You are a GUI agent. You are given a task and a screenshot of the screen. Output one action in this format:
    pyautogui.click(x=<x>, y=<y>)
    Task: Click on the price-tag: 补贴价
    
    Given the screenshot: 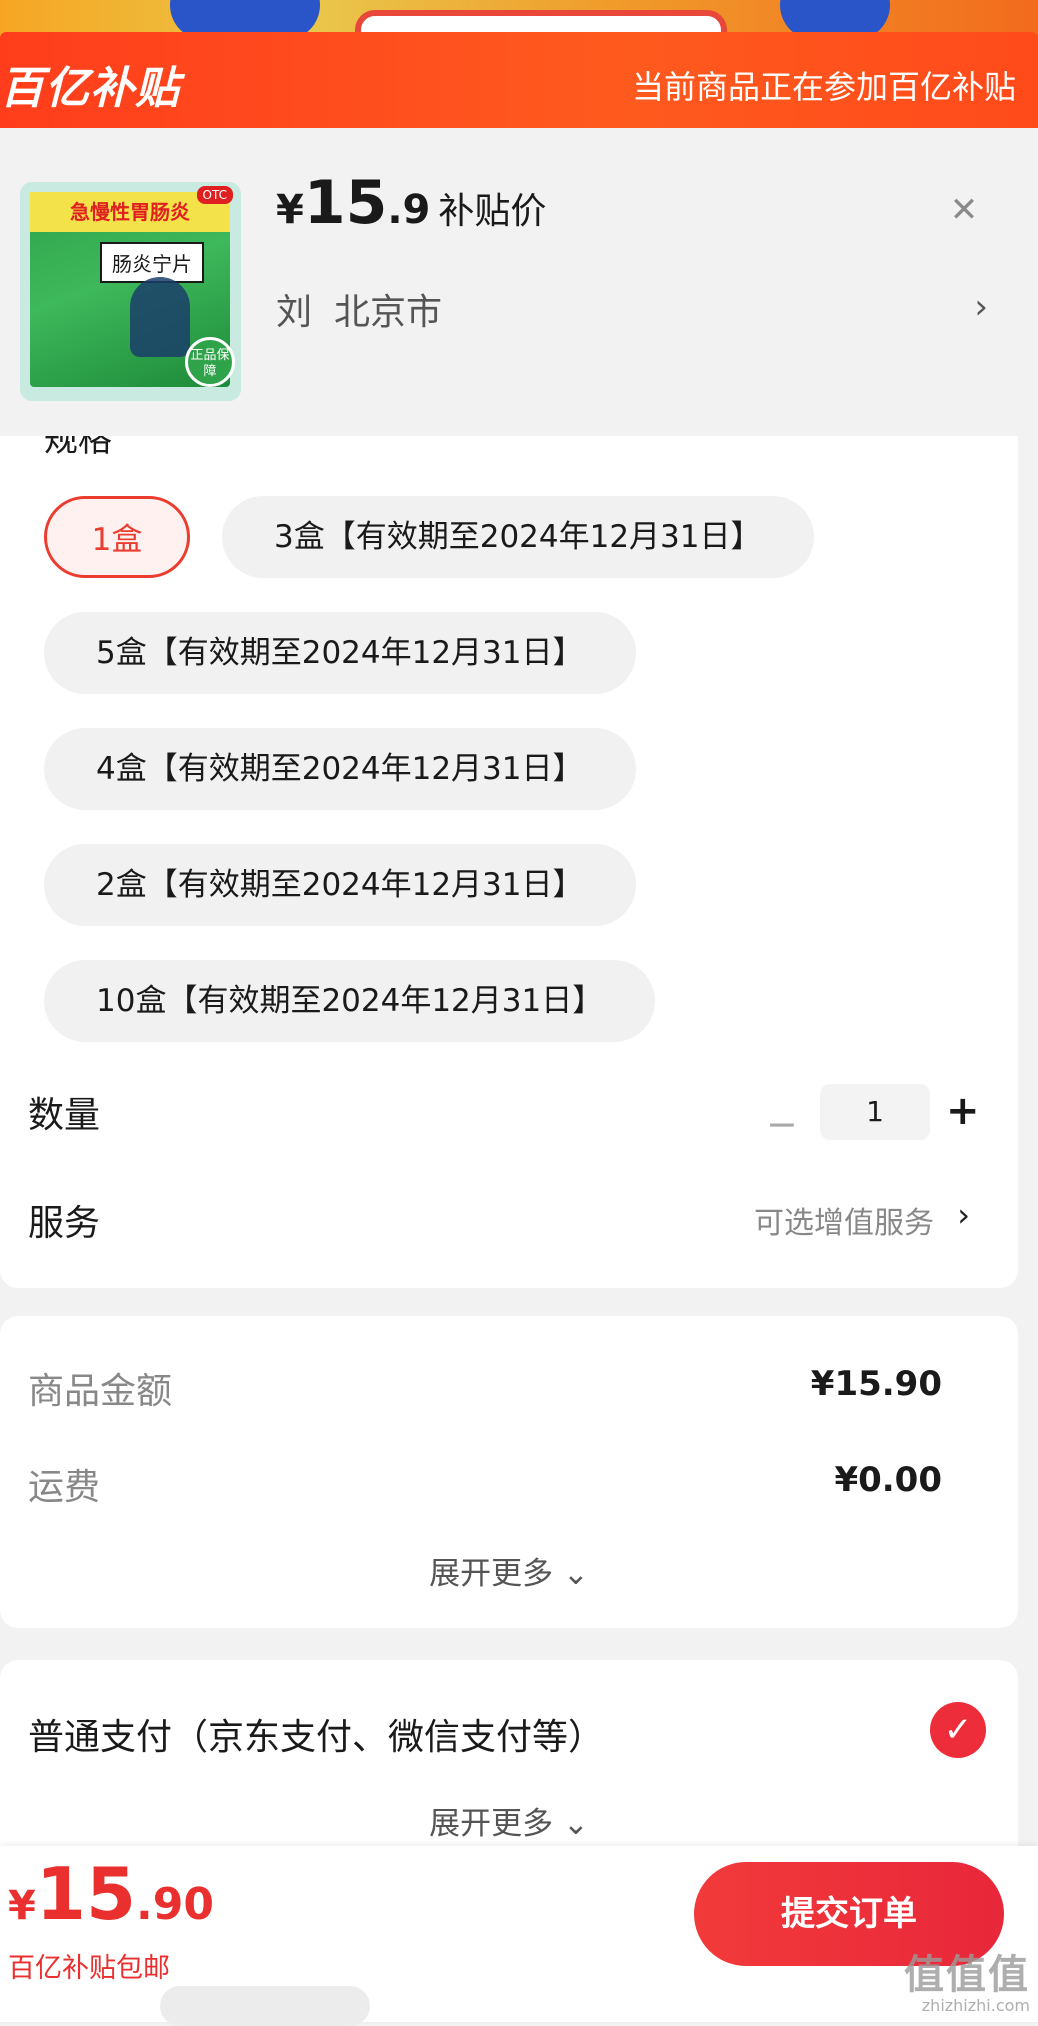 What is the action you would take?
    pyautogui.click(x=492, y=211)
    